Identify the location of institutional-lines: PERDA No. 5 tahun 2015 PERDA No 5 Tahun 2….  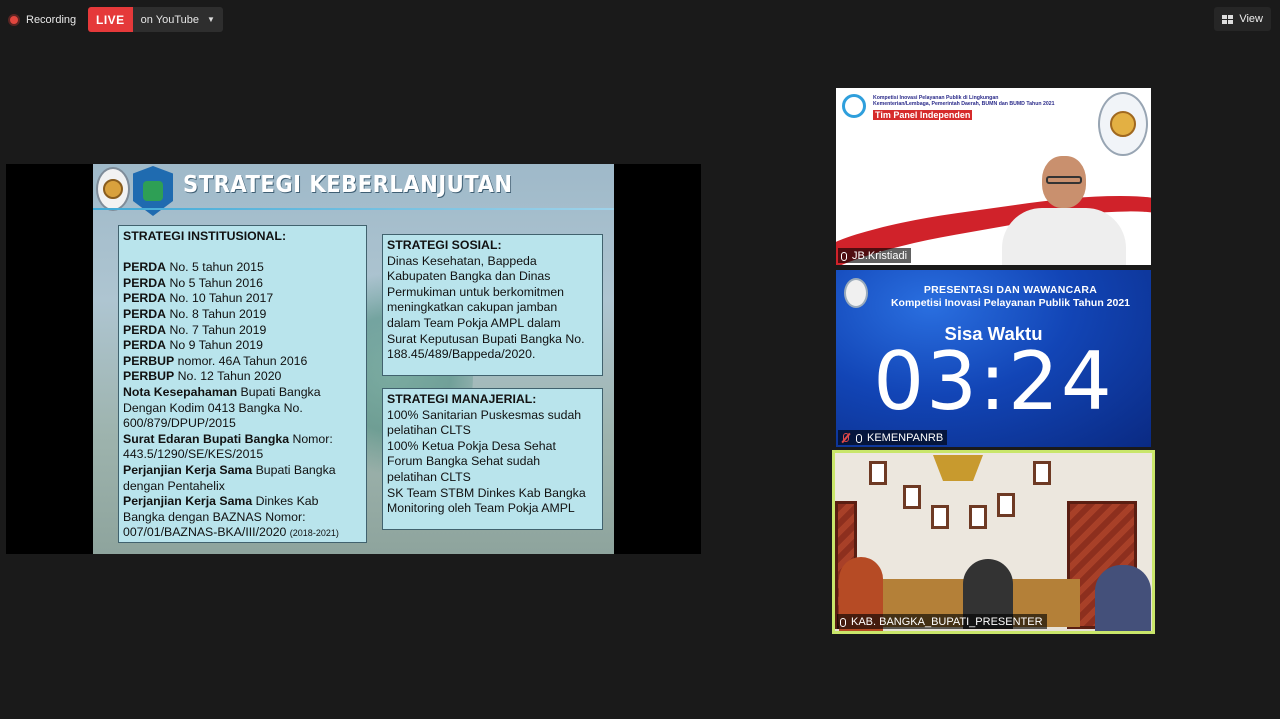
(242, 392).